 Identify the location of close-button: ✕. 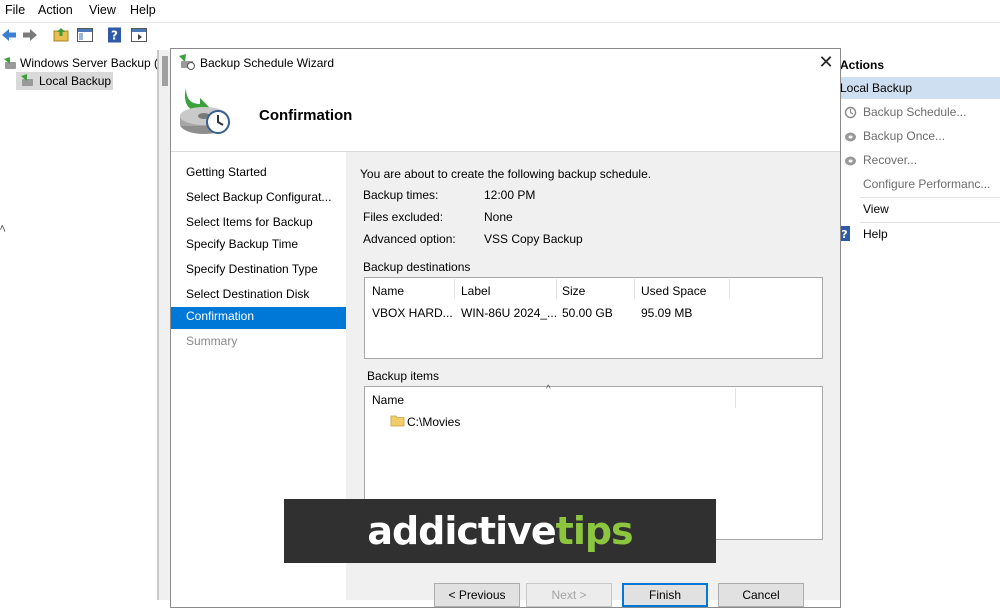
(826, 62).